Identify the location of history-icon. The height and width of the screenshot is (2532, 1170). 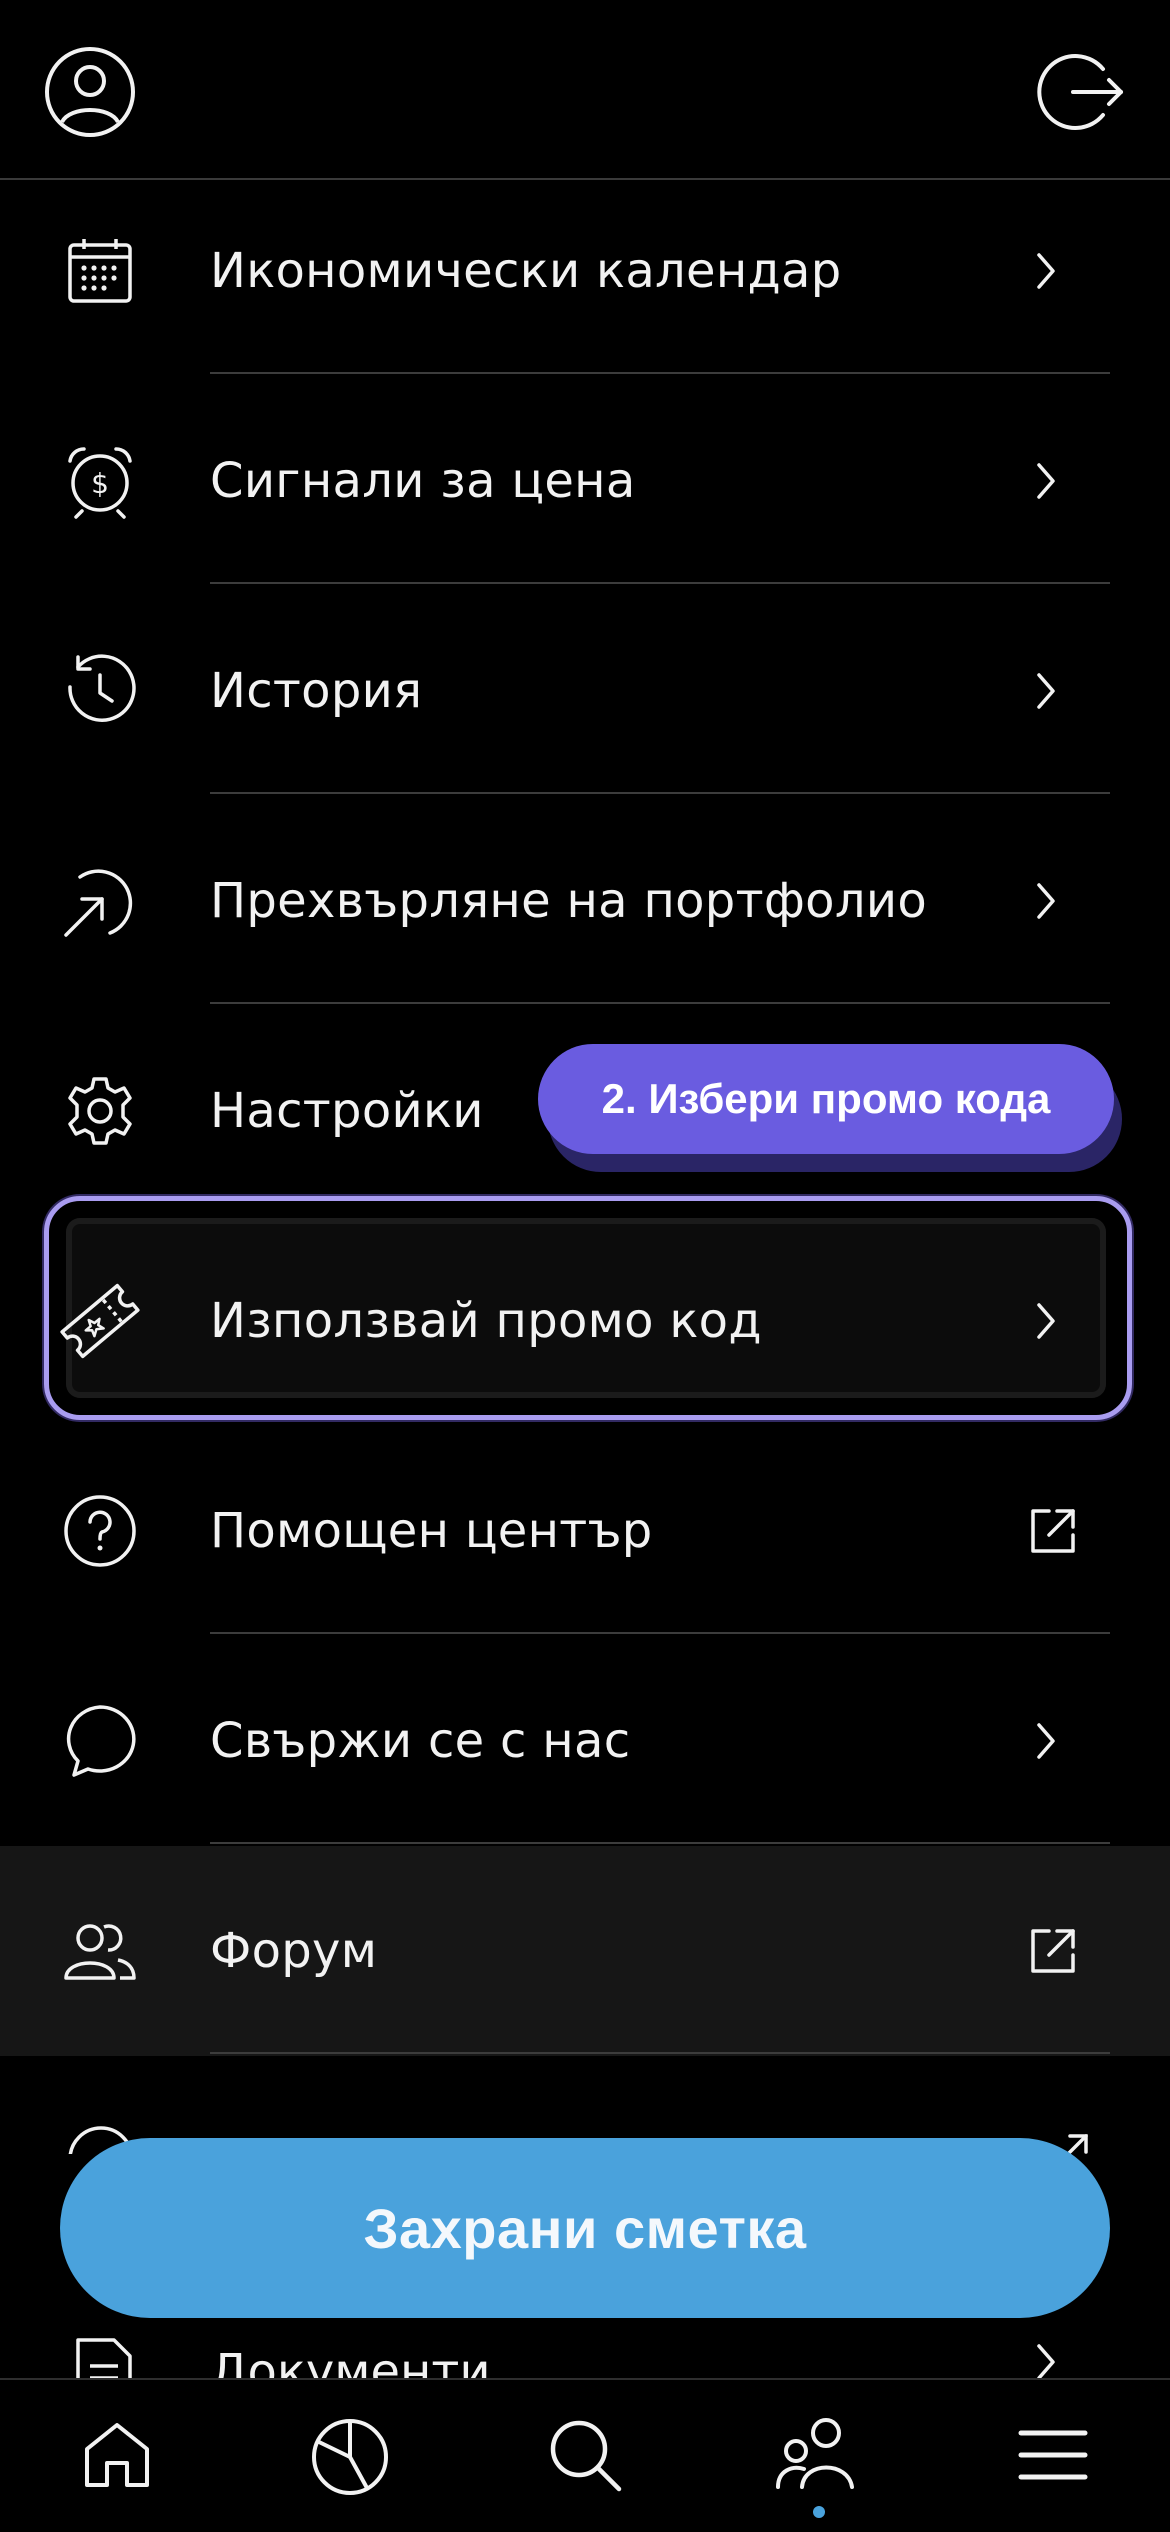
(100, 691).